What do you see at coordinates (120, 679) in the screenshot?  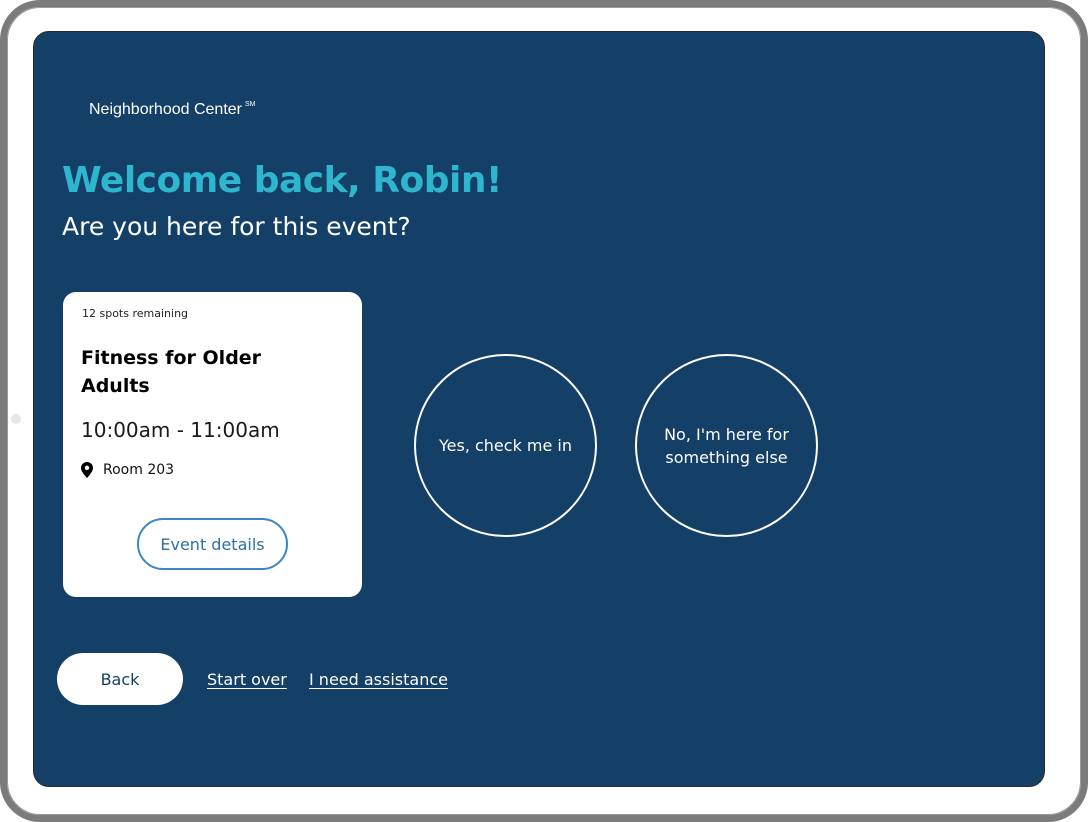 I see `back-button: Back` at bounding box center [120, 679].